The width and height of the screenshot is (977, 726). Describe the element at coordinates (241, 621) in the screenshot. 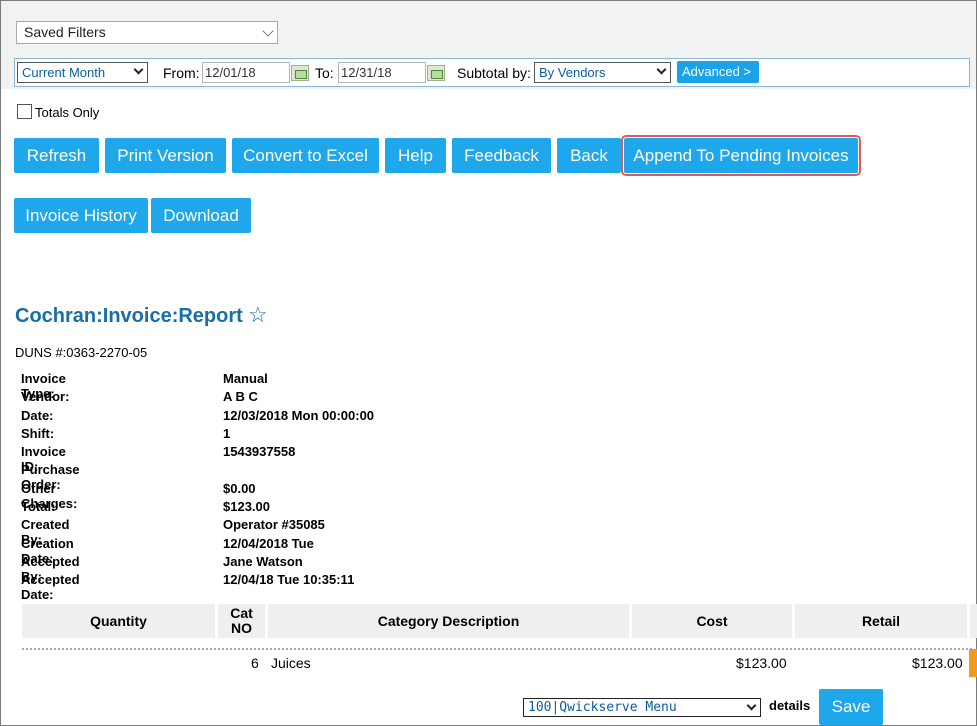

I see `column-header-cat-no: Cat NO` at that location.